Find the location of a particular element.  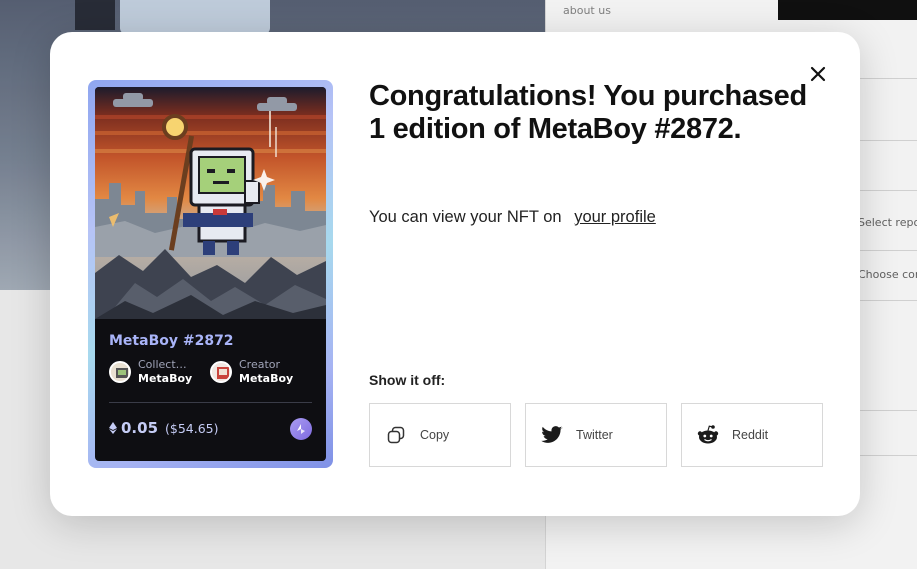

price-eth: 0.05 is located at coordinates (140, 428).